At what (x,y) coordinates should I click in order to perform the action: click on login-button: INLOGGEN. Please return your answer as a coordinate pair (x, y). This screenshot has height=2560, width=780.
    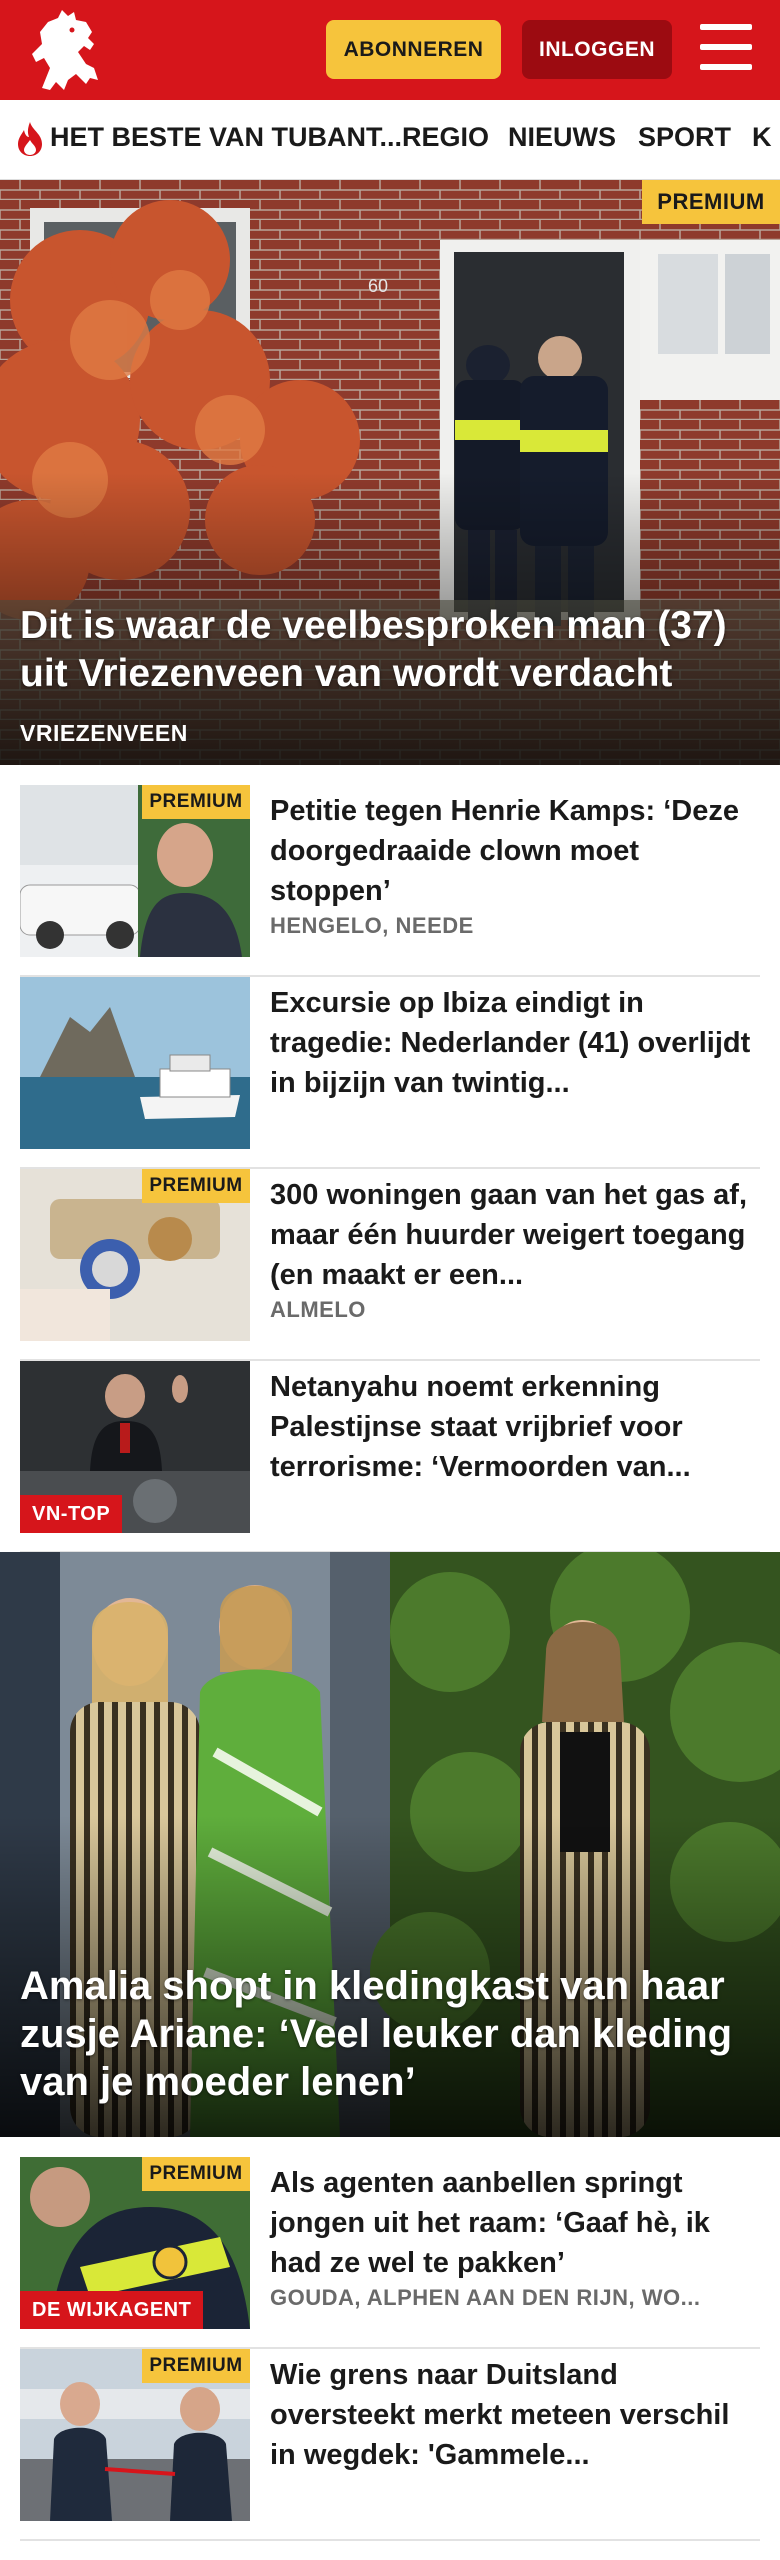
    Looking at the image, I should click on (597, 49).